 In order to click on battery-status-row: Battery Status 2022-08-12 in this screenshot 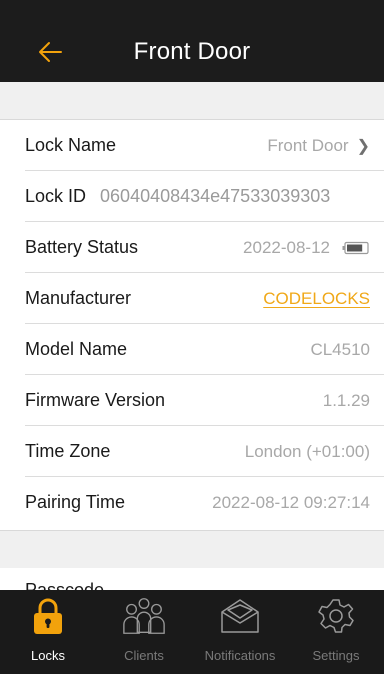, I will do `click(192, 247)`.